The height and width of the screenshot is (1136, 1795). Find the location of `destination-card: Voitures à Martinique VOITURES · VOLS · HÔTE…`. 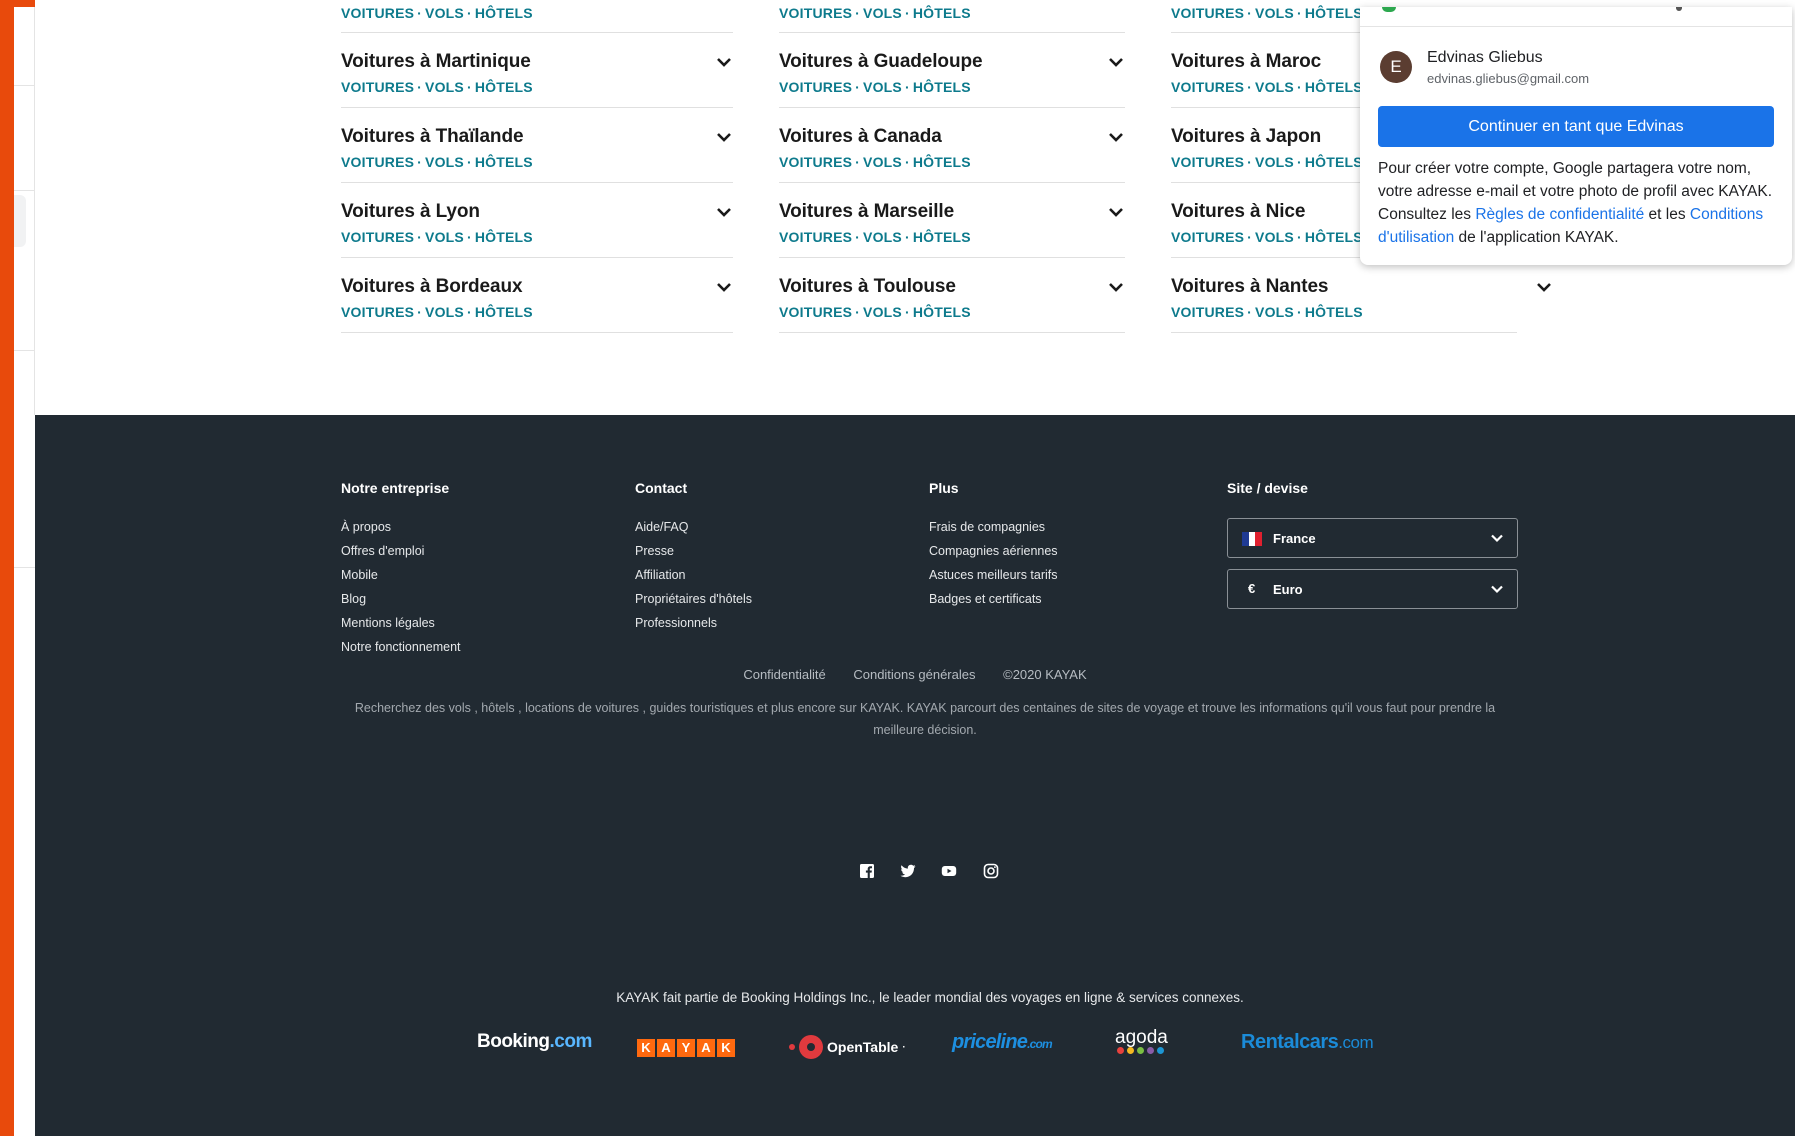

destination-card: Voitures à Martinique VOITURES · VOLS · HÔTE… is located at coordinates (537, 70).